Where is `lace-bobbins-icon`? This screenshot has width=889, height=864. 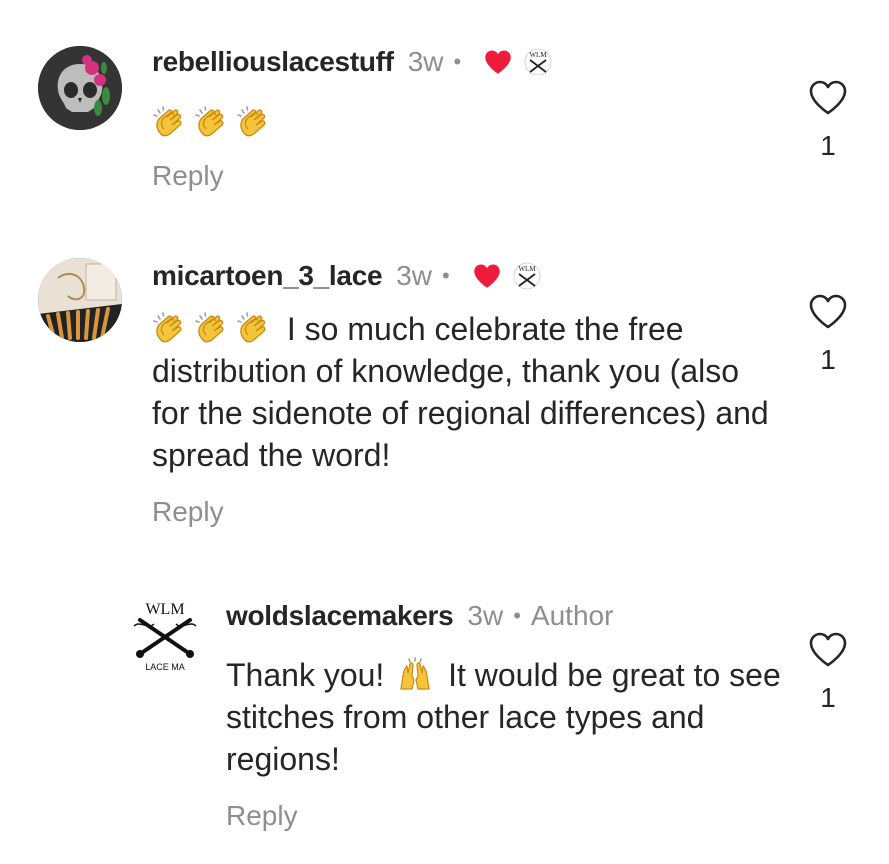 lace-bobbins-icon is located at coordinates (80, 300).